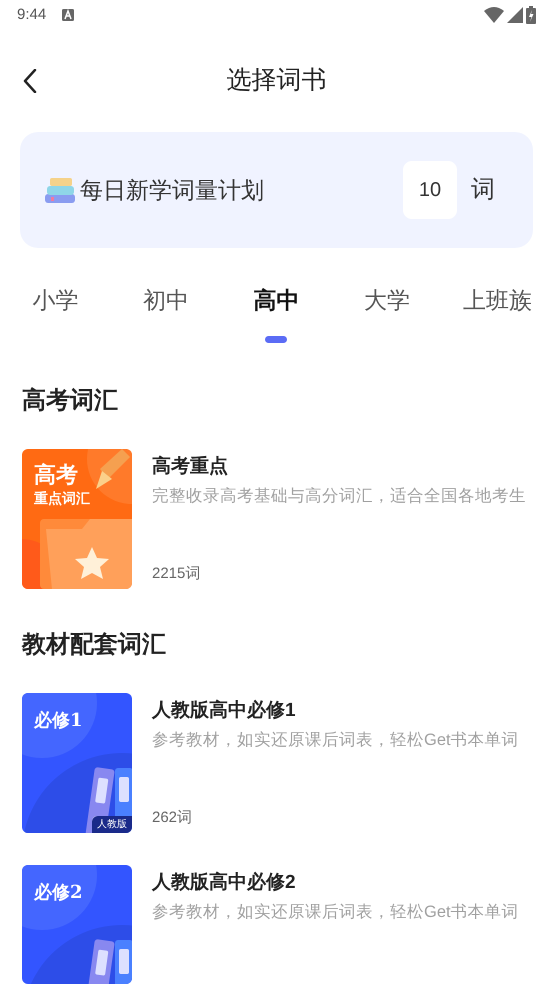 The height and width of the screenshot is (984, 553). Describe the element at coordinates (276, 312) in the screenshot. I see `category-tab: 高中` at that location.